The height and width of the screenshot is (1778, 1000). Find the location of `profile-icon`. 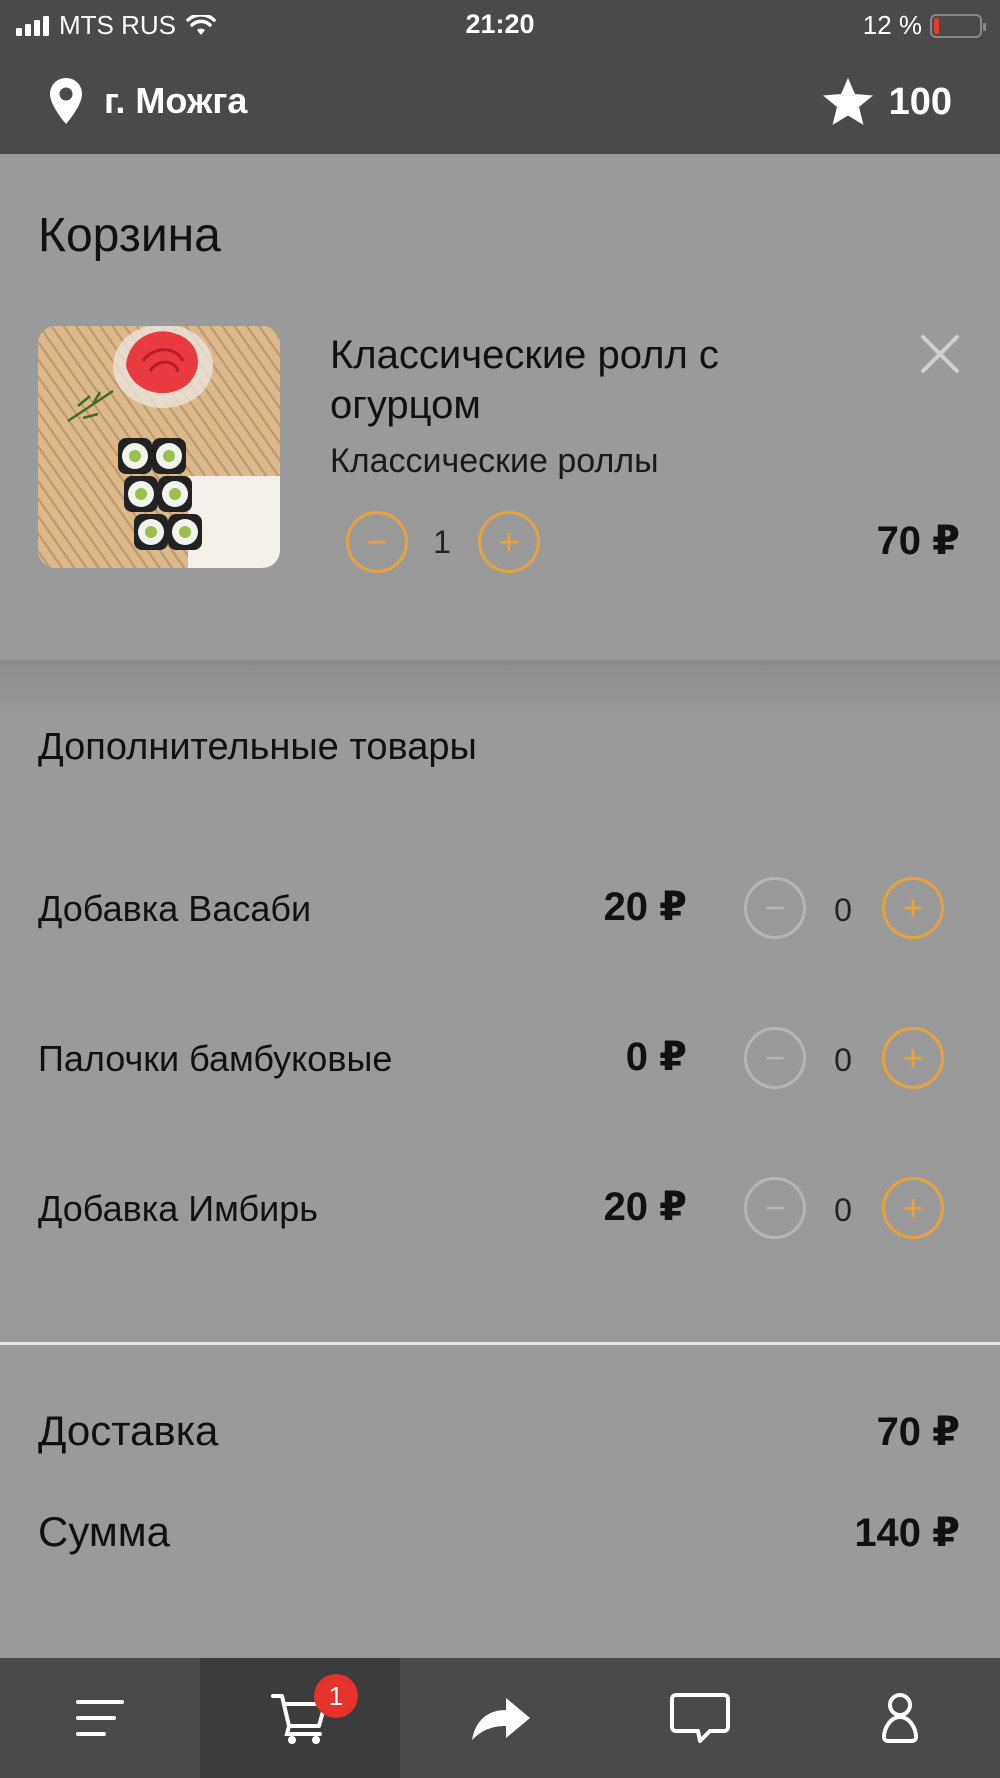

profile-icon is located at coordinates (900, 1718).